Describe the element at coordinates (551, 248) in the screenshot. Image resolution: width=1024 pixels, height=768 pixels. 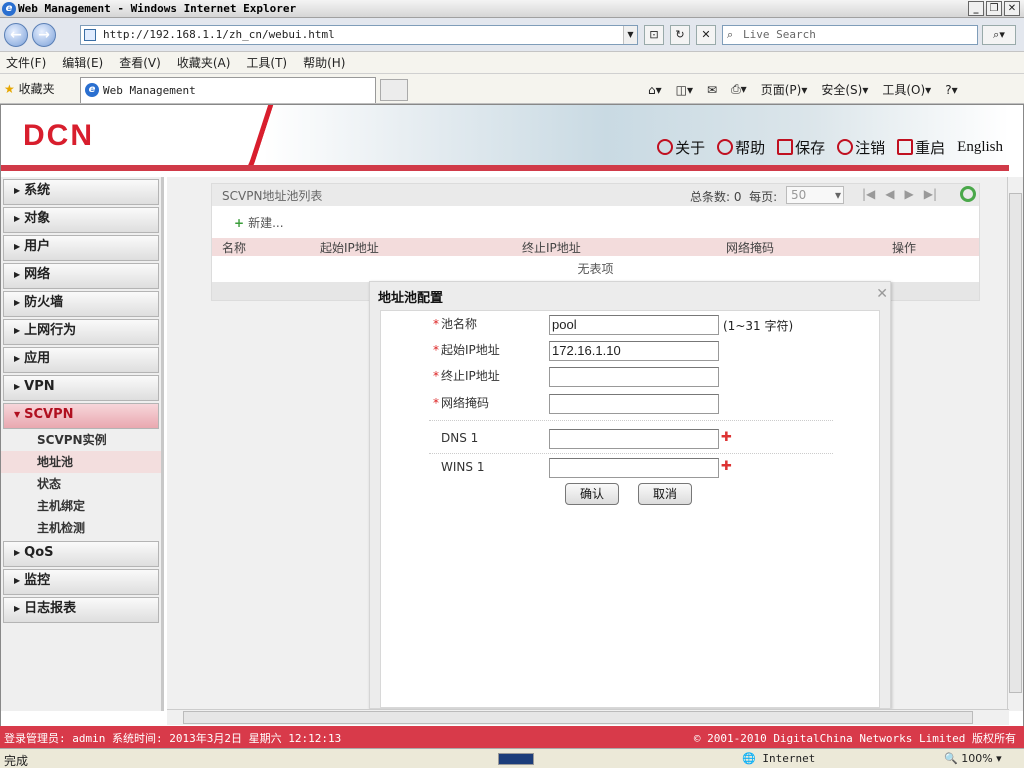
I see `col-end-ip: 终止IP地址` at that location.